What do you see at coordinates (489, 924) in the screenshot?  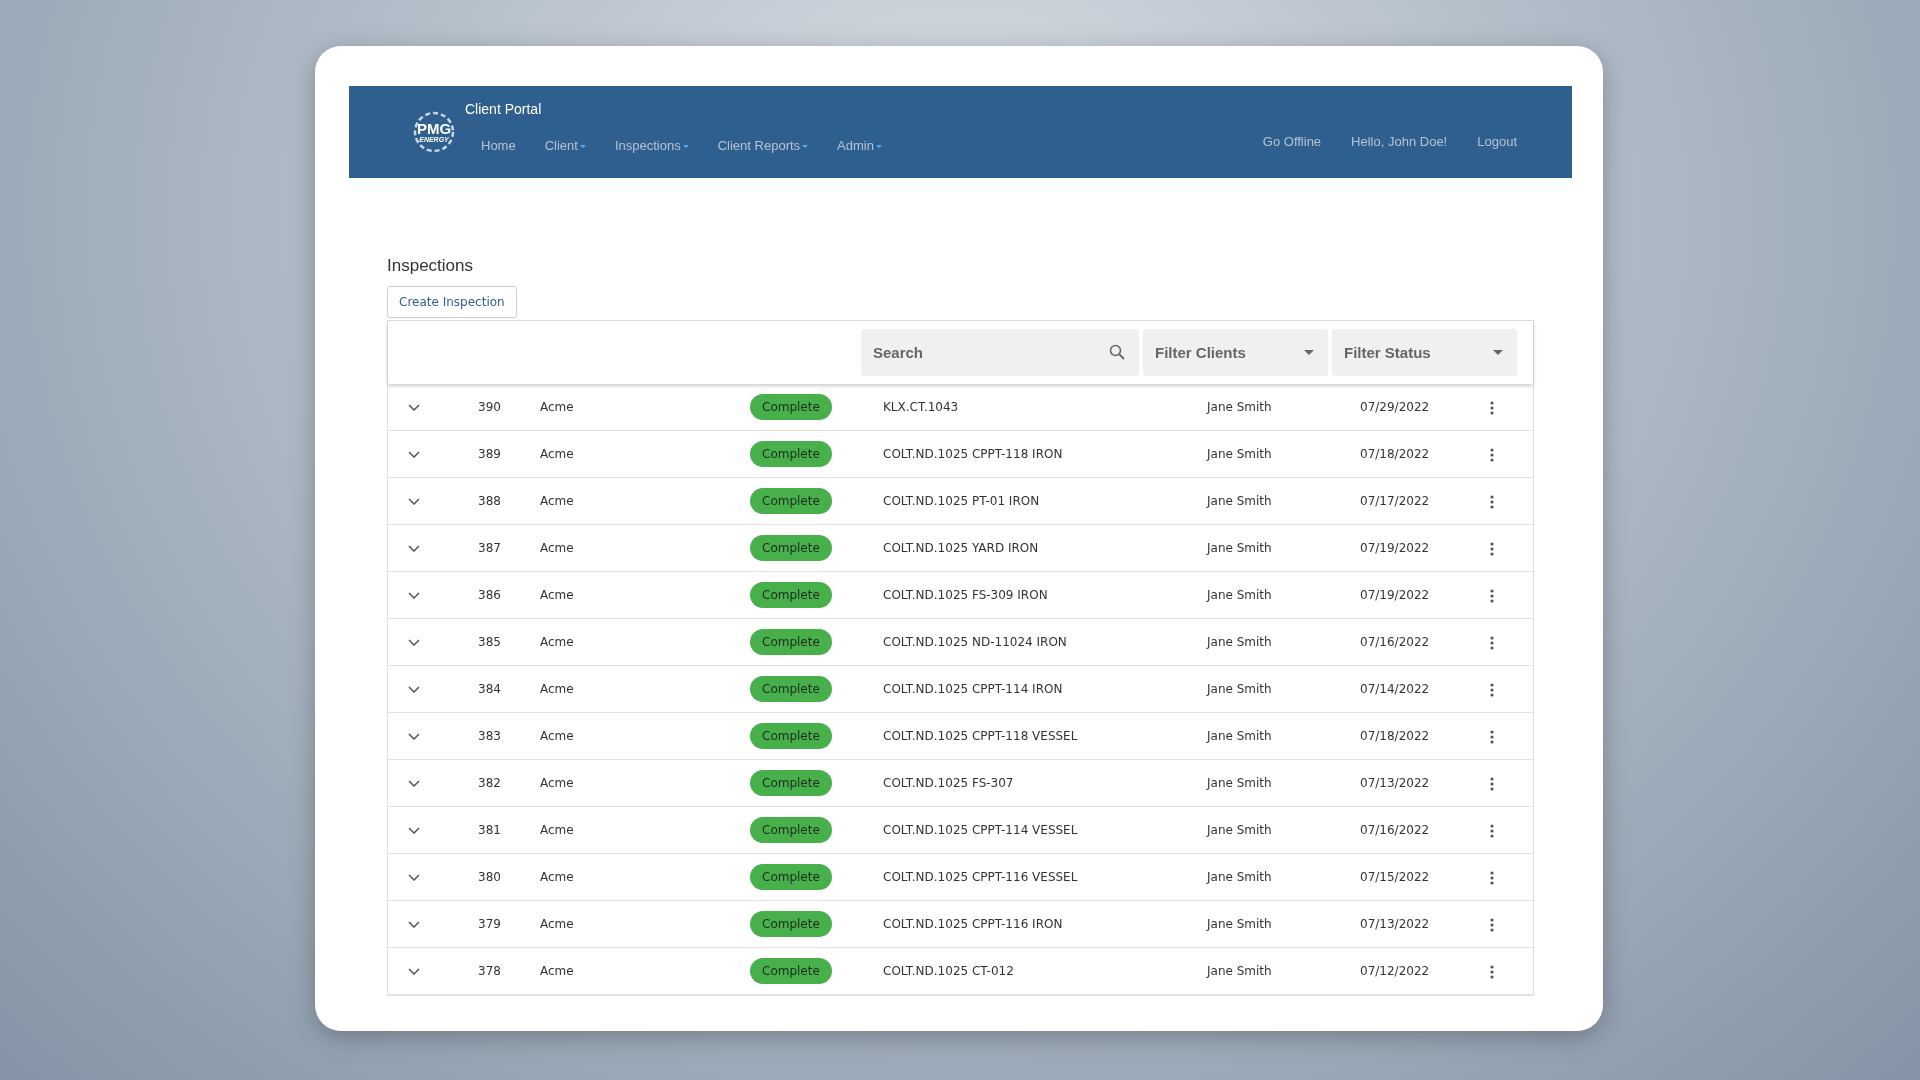 I see `inspection-id: 379` at bounding box center [489, 924].